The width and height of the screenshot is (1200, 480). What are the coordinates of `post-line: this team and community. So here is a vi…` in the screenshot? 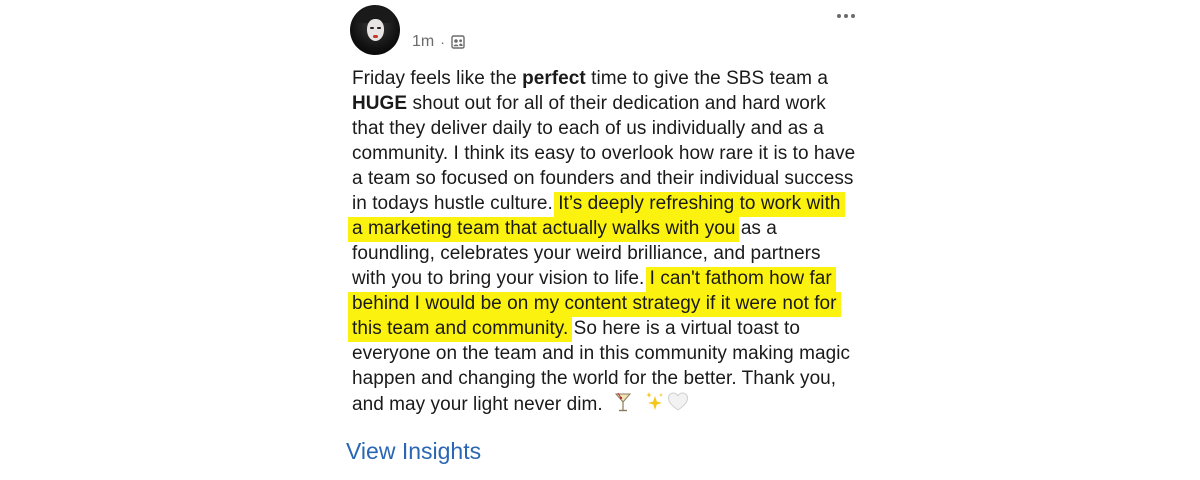 It's located at (610, 329).